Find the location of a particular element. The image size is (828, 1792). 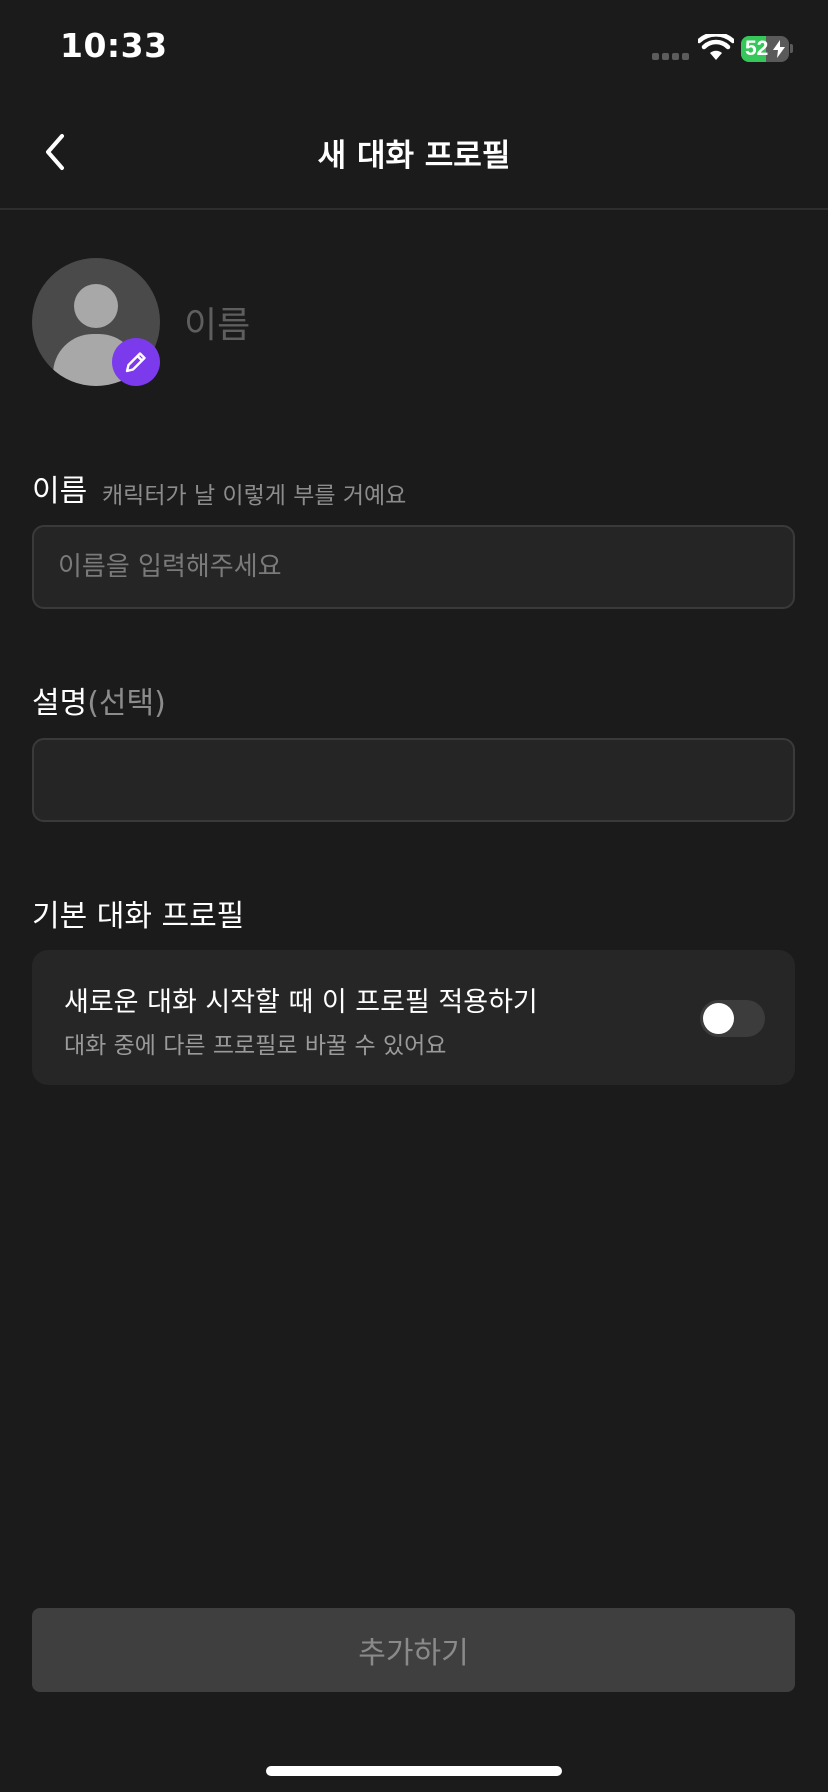

default-profile-toggle is located at coordinates (732, 1018).